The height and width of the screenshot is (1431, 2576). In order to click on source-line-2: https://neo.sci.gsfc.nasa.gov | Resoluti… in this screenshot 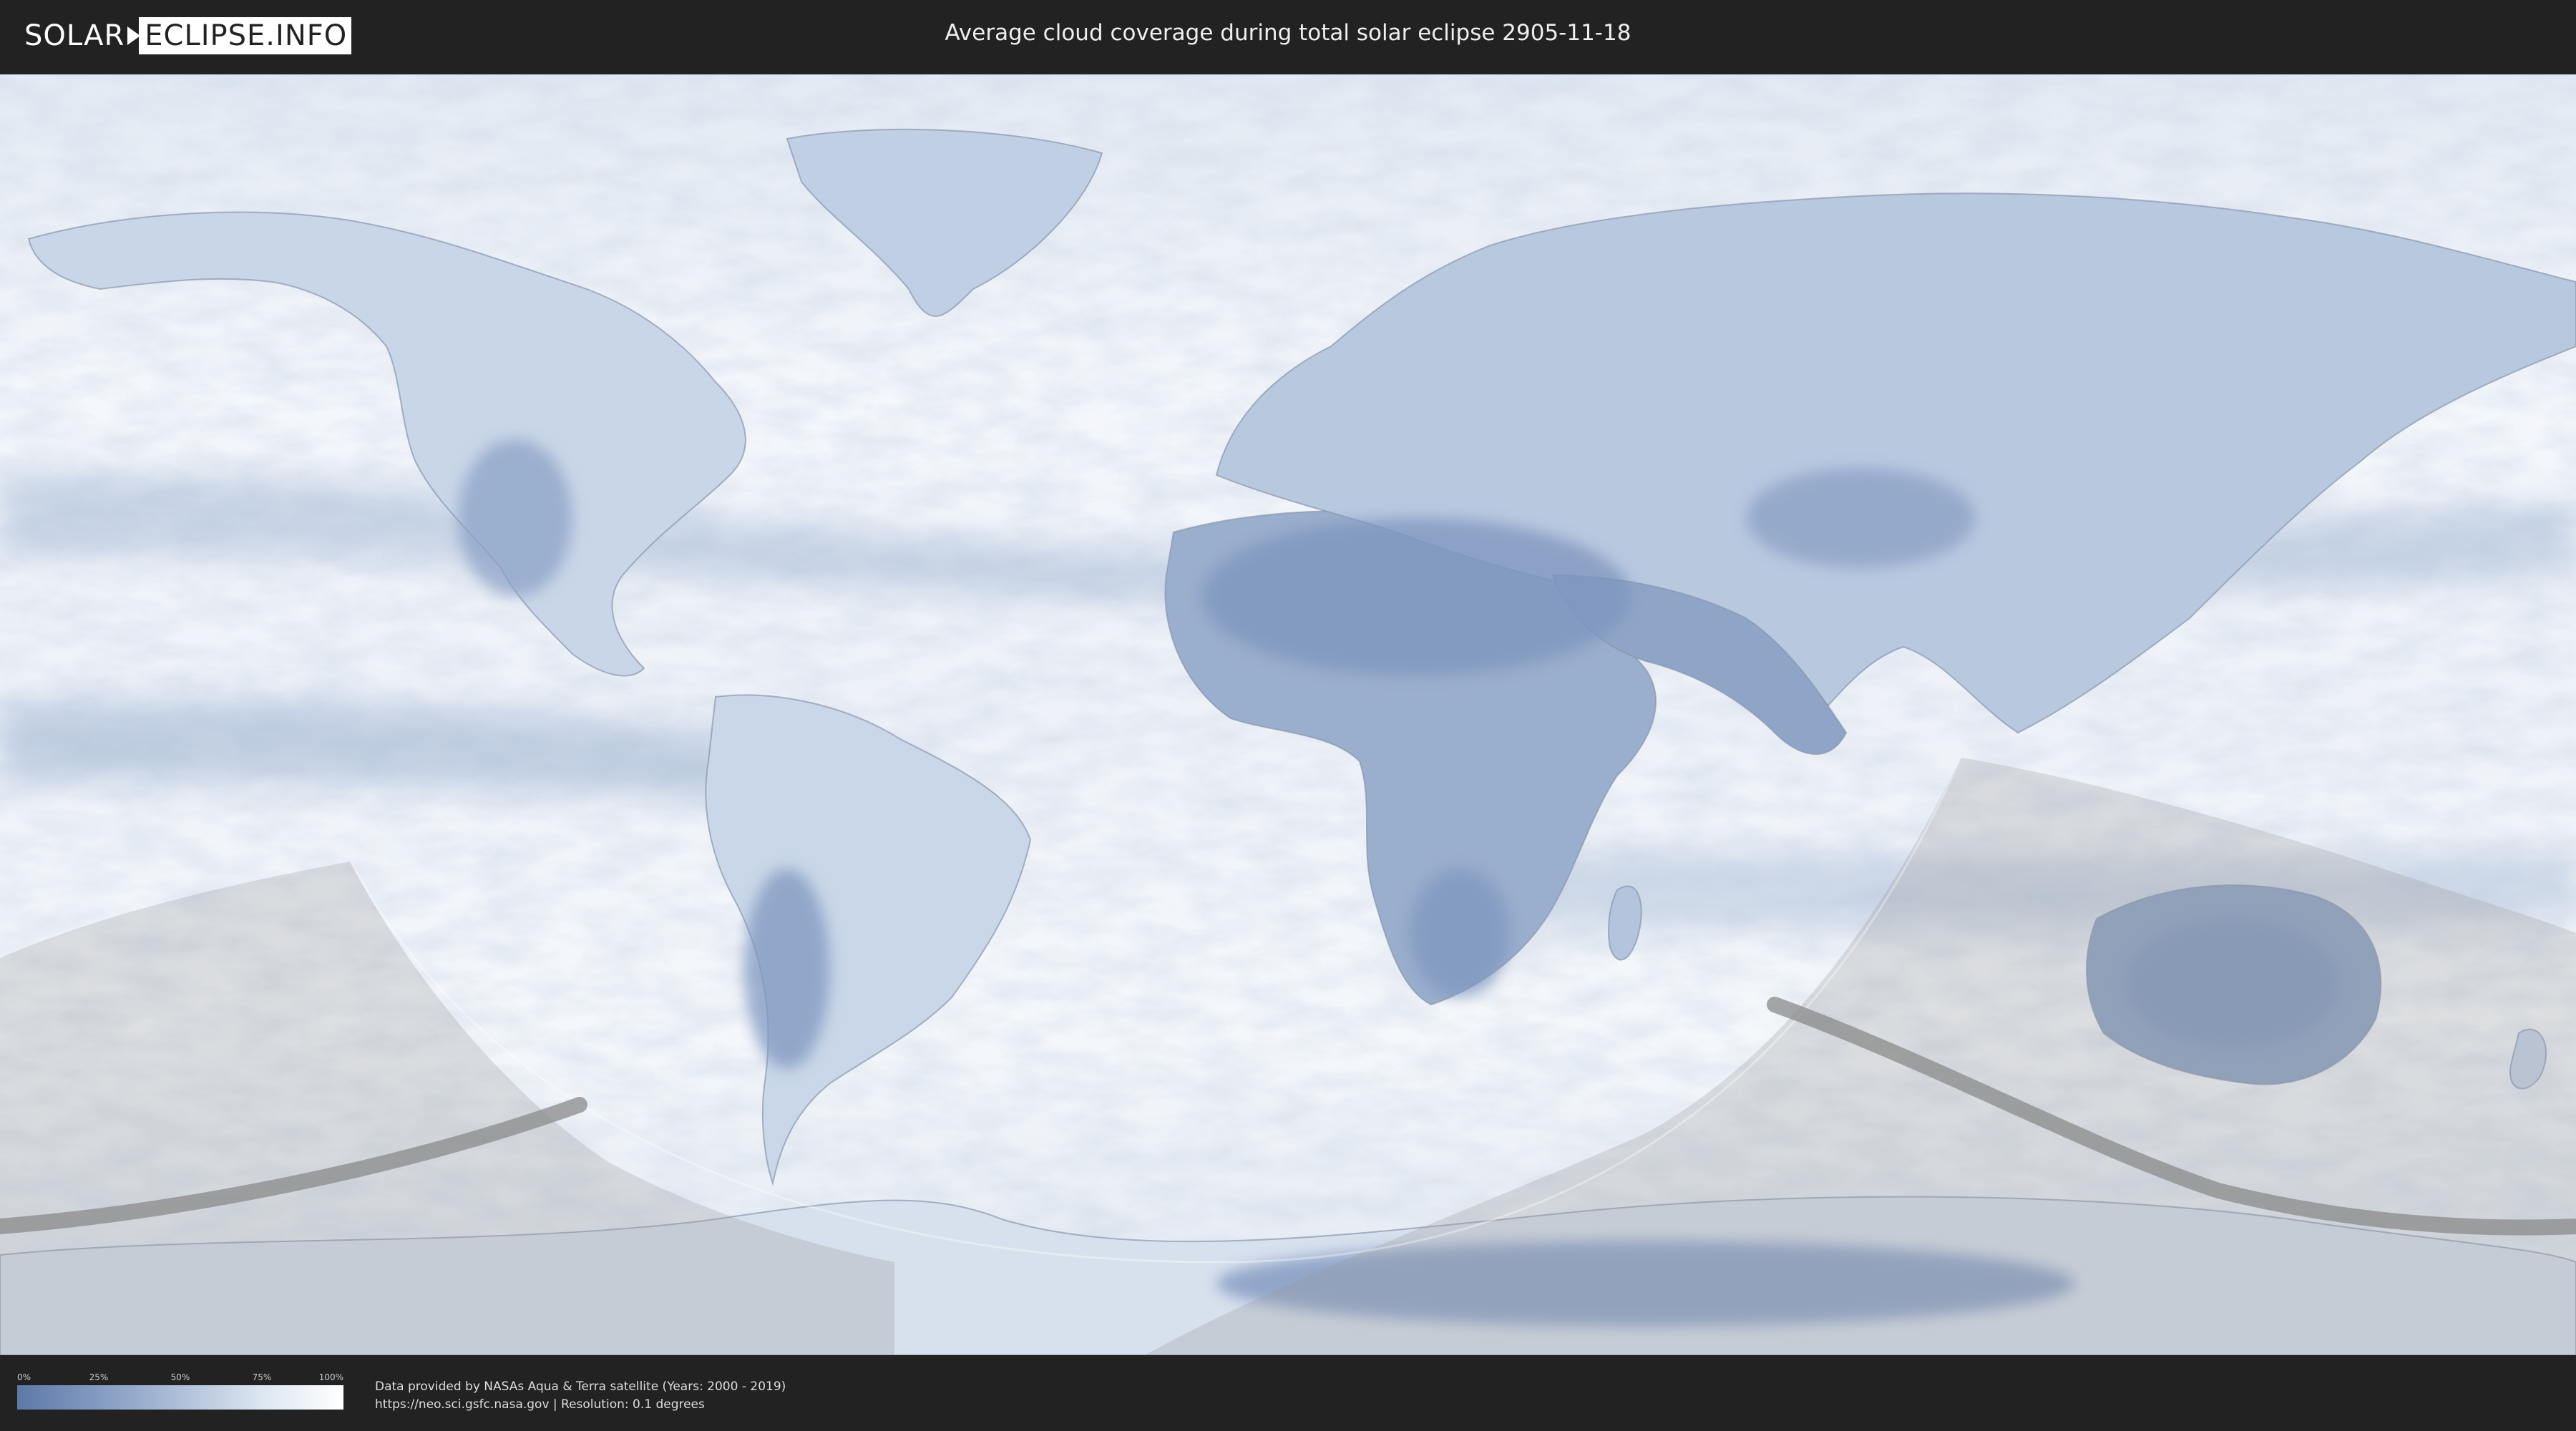, I will do `click(580, 1405)`.